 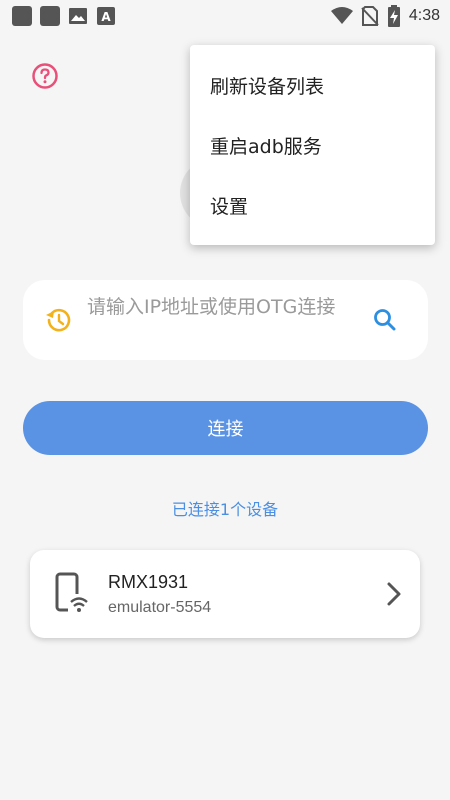 I want to click on menu-item-refresh-devices: 刷新设备列表, so click(x=312, y=85).